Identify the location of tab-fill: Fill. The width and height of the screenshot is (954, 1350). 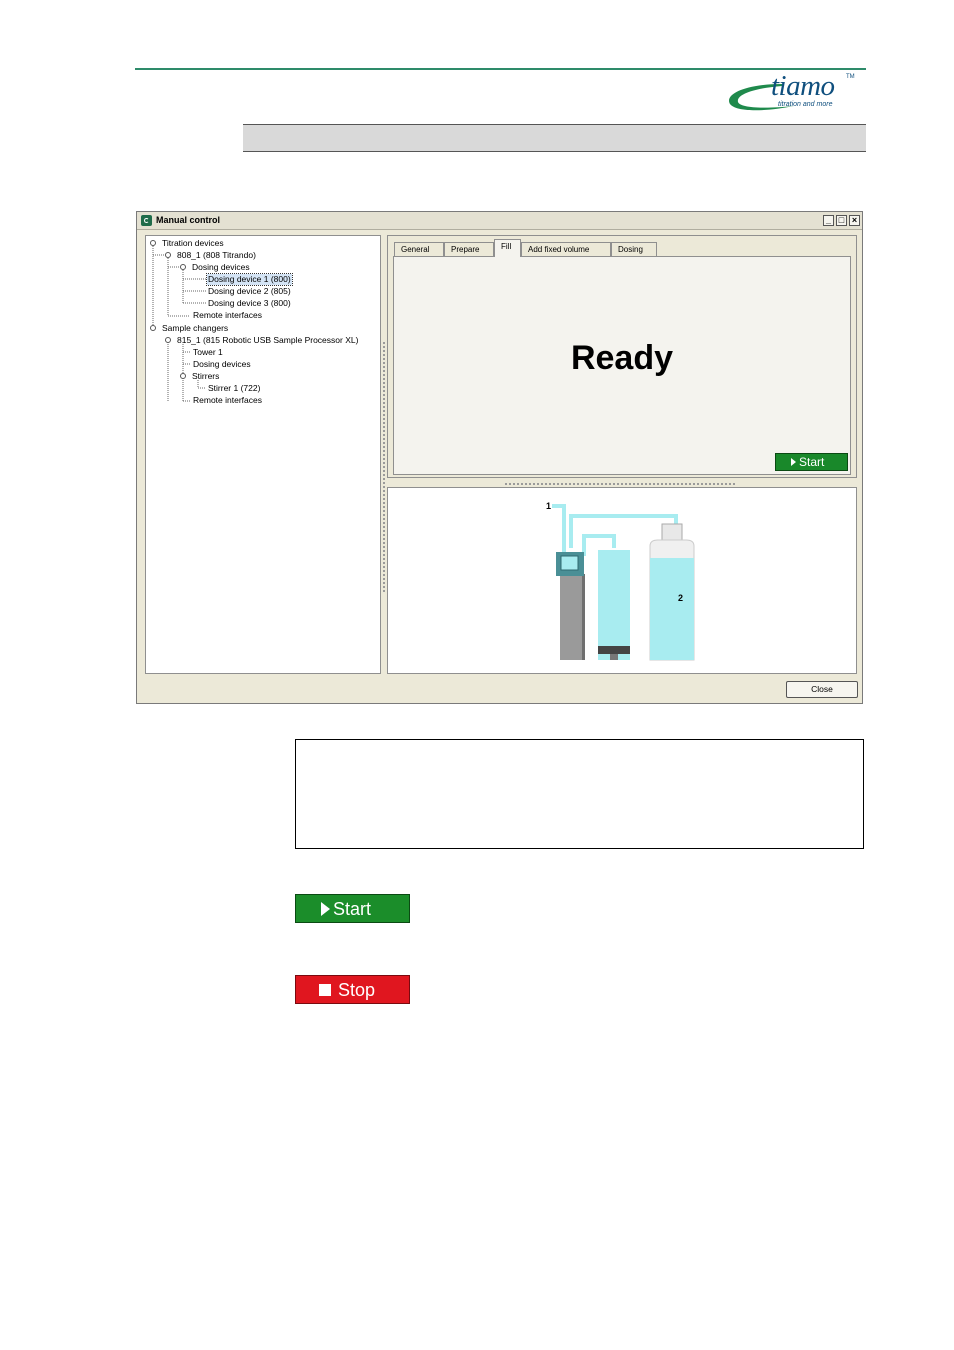
(507, 248).